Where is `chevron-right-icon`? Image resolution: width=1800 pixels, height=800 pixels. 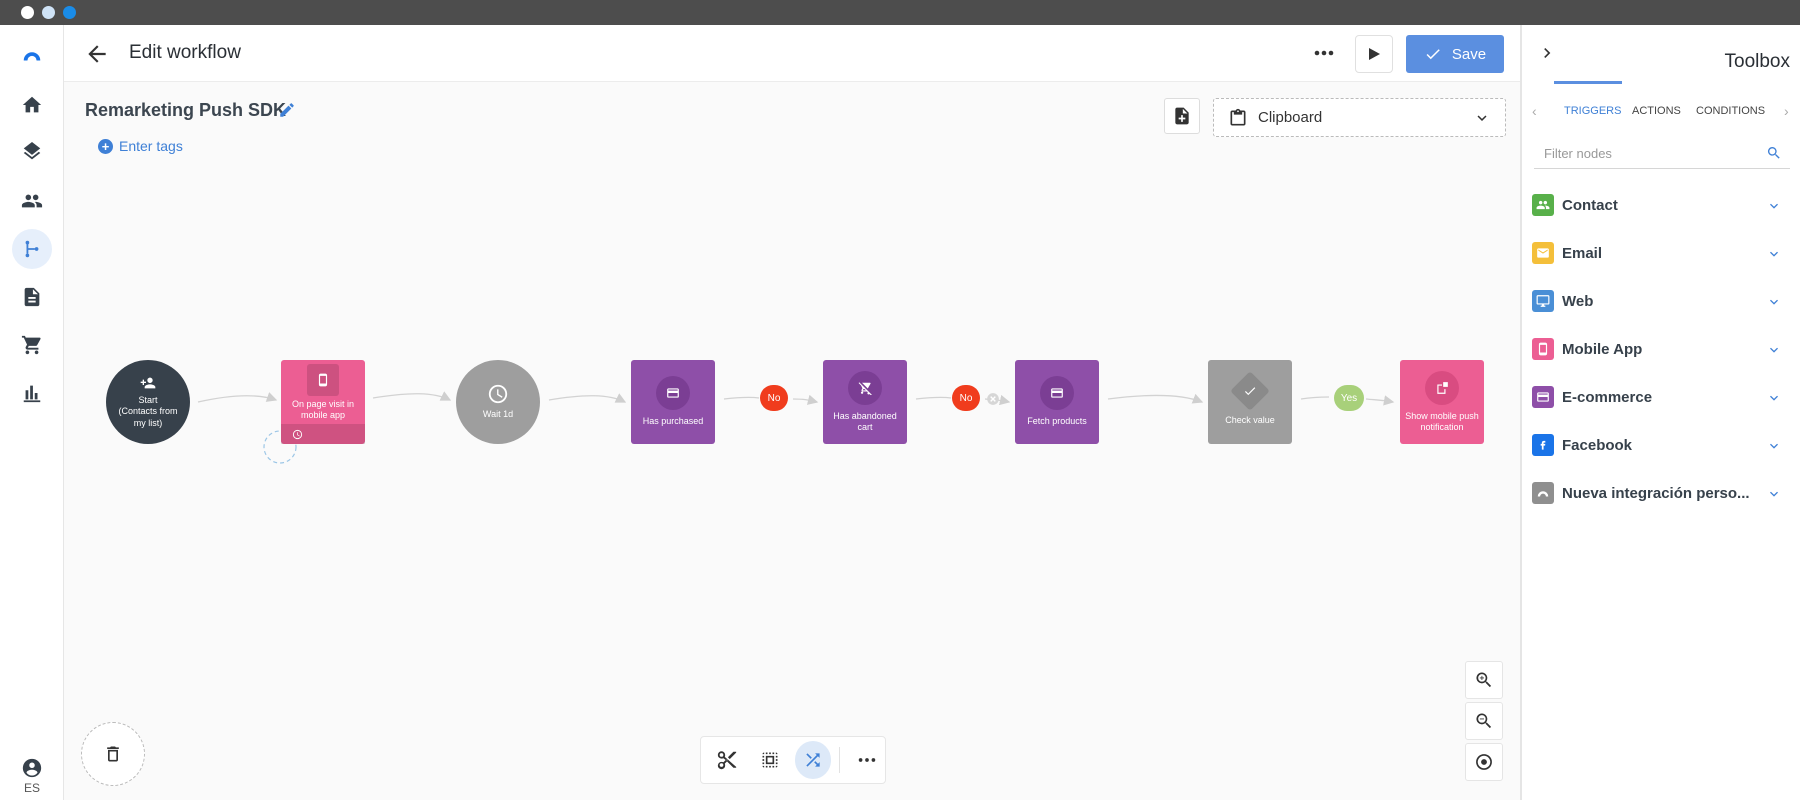
chevron-right-icon is located at coordinates (1547, 53).